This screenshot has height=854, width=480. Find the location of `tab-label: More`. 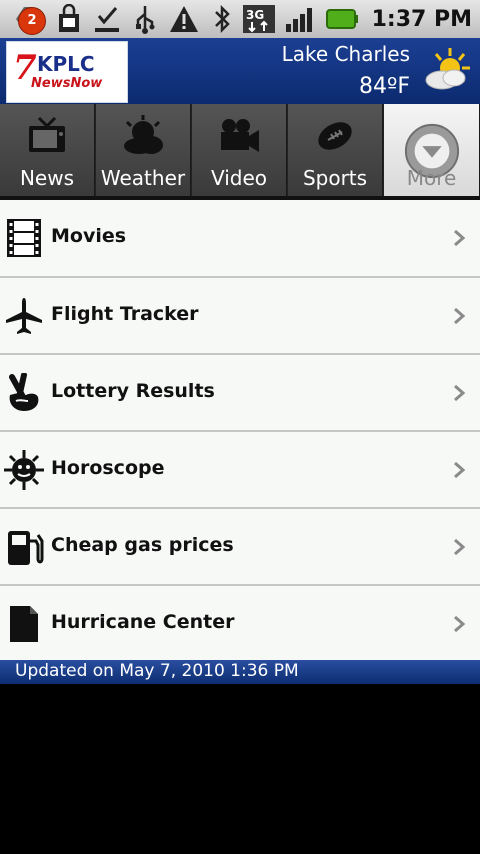

tab-label: More is located at coordinates (431, 178).